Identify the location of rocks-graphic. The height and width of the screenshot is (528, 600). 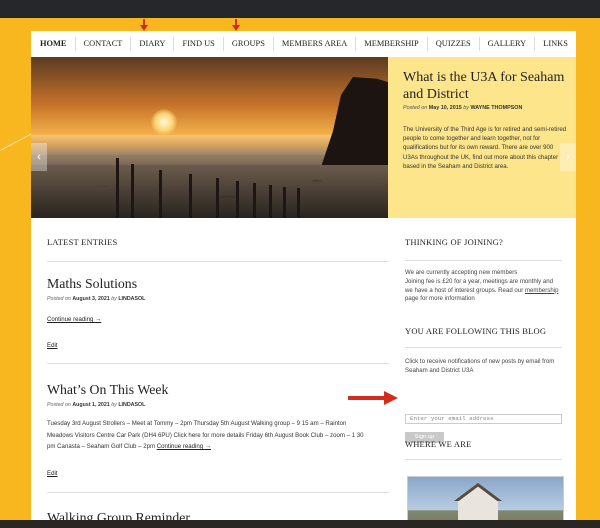
(209, 191).